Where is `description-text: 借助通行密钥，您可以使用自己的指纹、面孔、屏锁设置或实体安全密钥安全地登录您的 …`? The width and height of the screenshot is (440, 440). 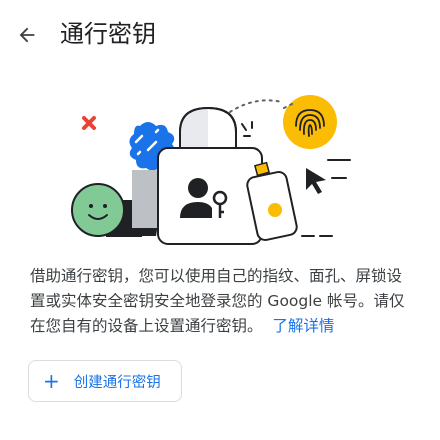 description-text: 借助通行密钥，您可以使用自己的指纹、面孔、屏锁设置或实体安全密钥安全地登录您的 … is located at coordinates (217, 301).